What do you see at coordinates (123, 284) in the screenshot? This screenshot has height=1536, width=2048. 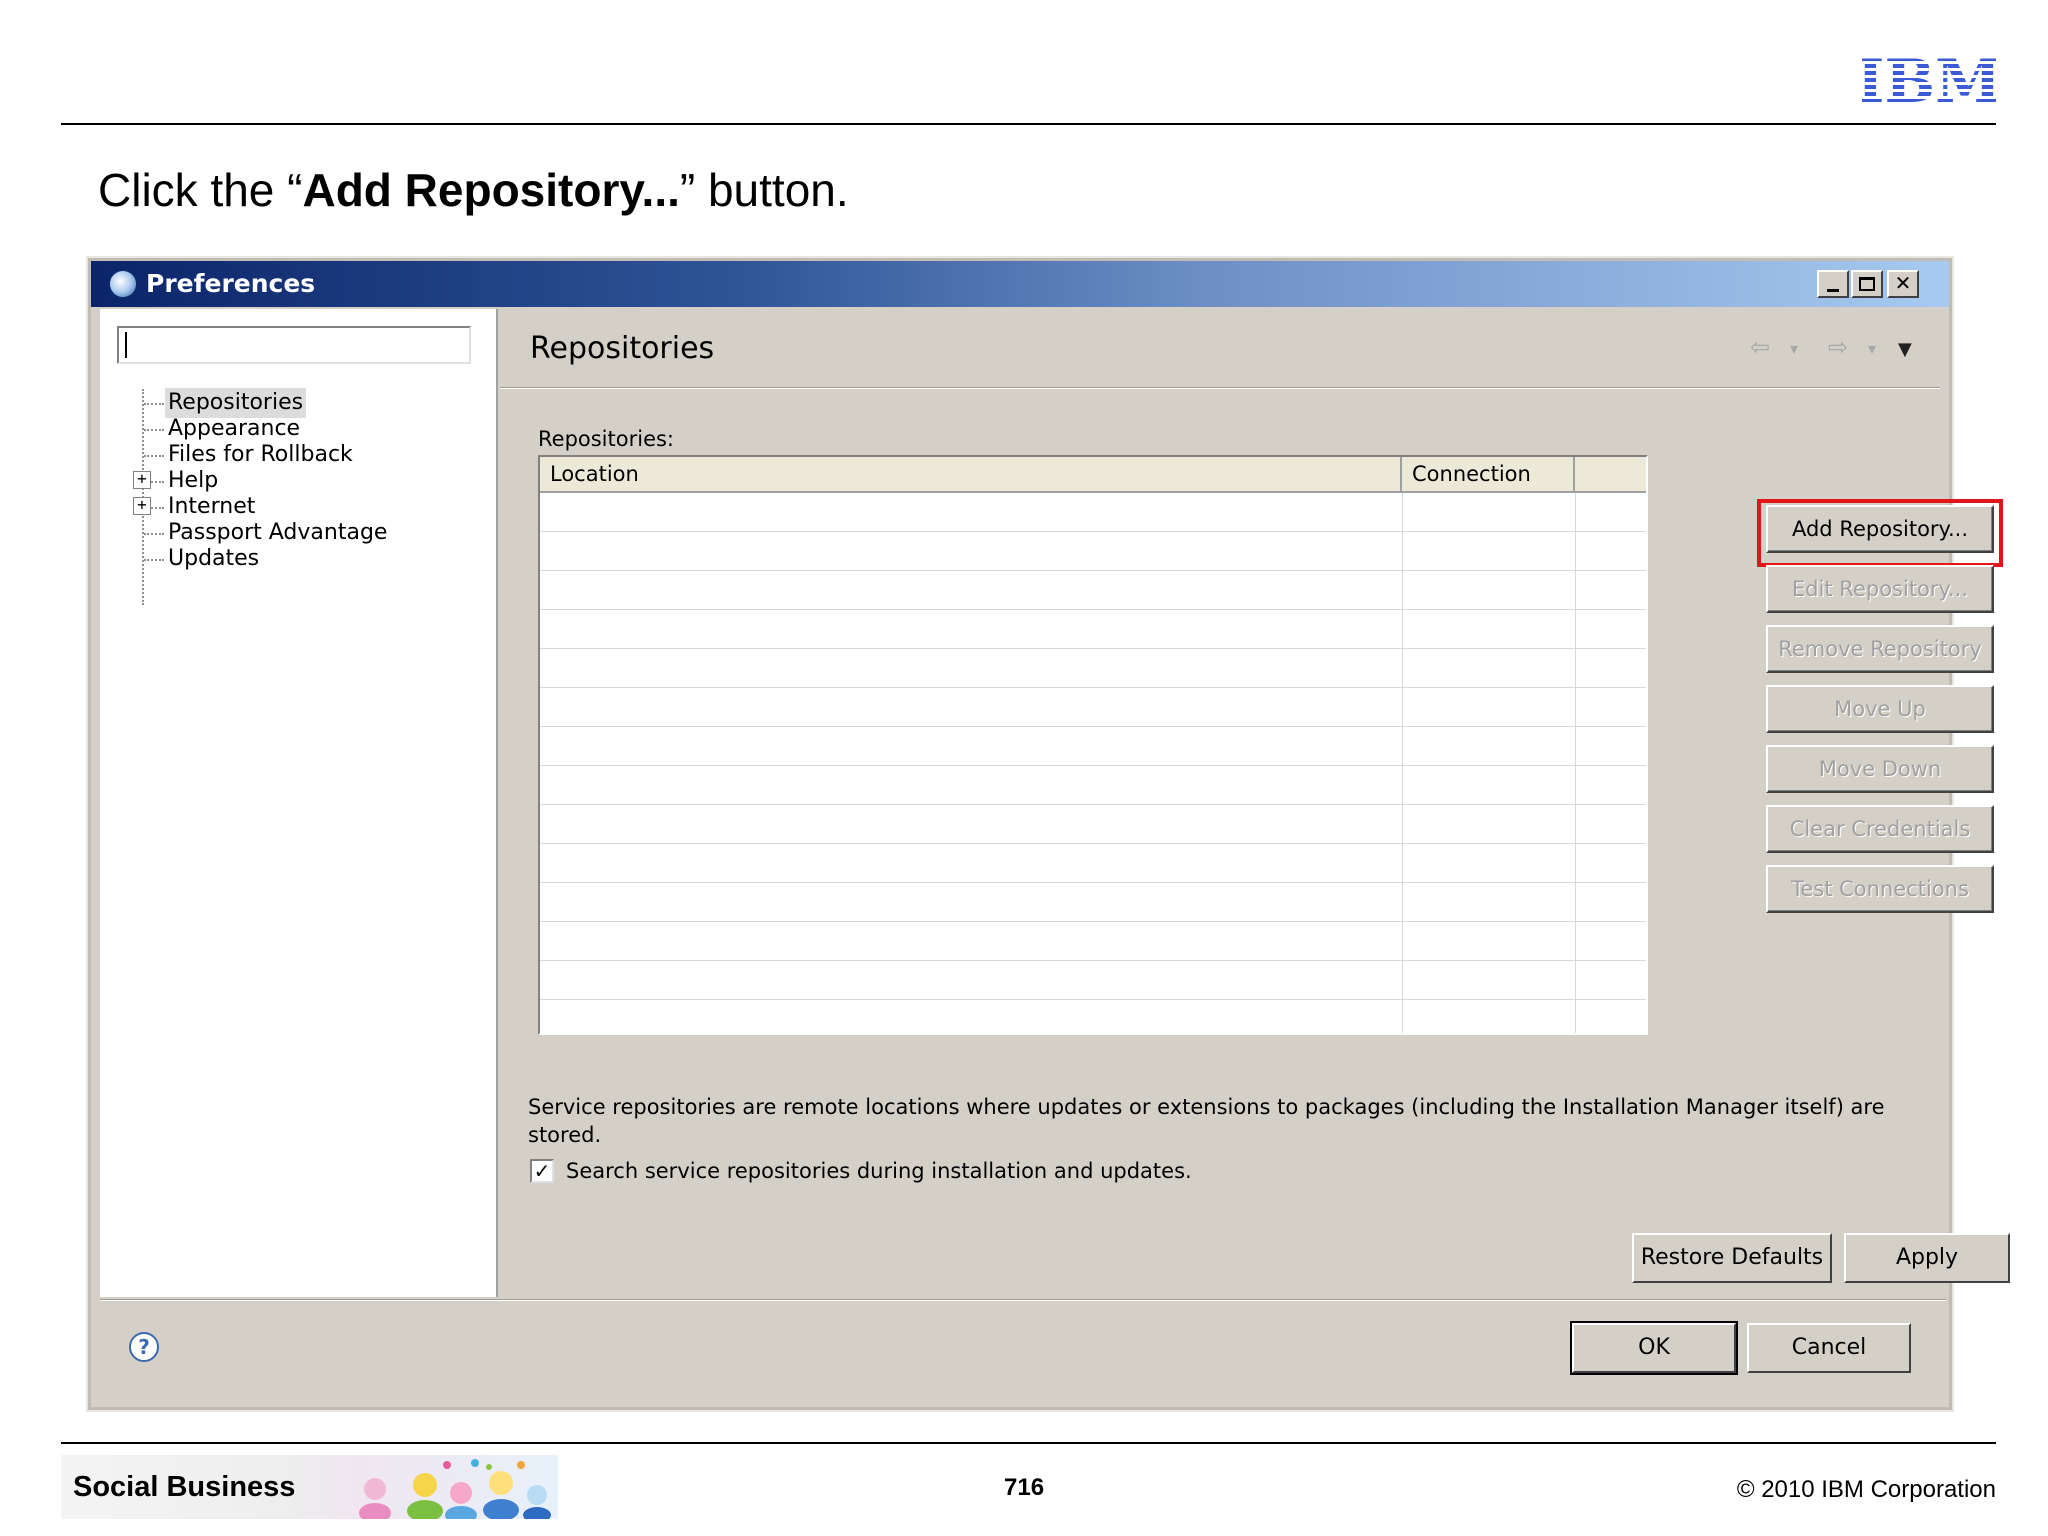 I see `installation-manager-icon` at bounding box center [123, 284].